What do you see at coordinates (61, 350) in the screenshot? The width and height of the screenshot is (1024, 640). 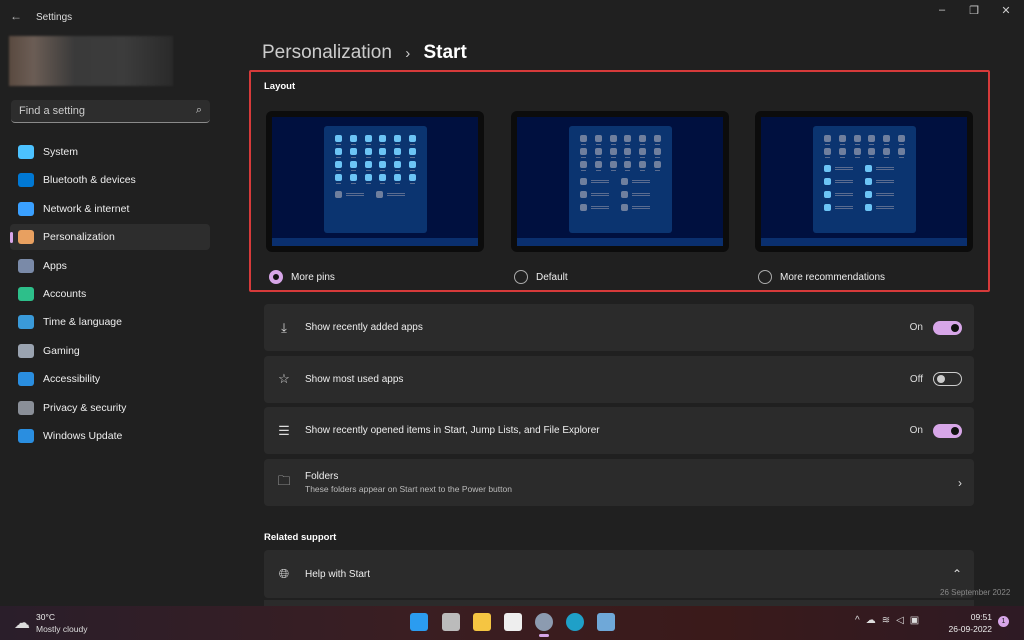 I see `sidebar-item-label: Gaming` at bounding box center [61, 350].